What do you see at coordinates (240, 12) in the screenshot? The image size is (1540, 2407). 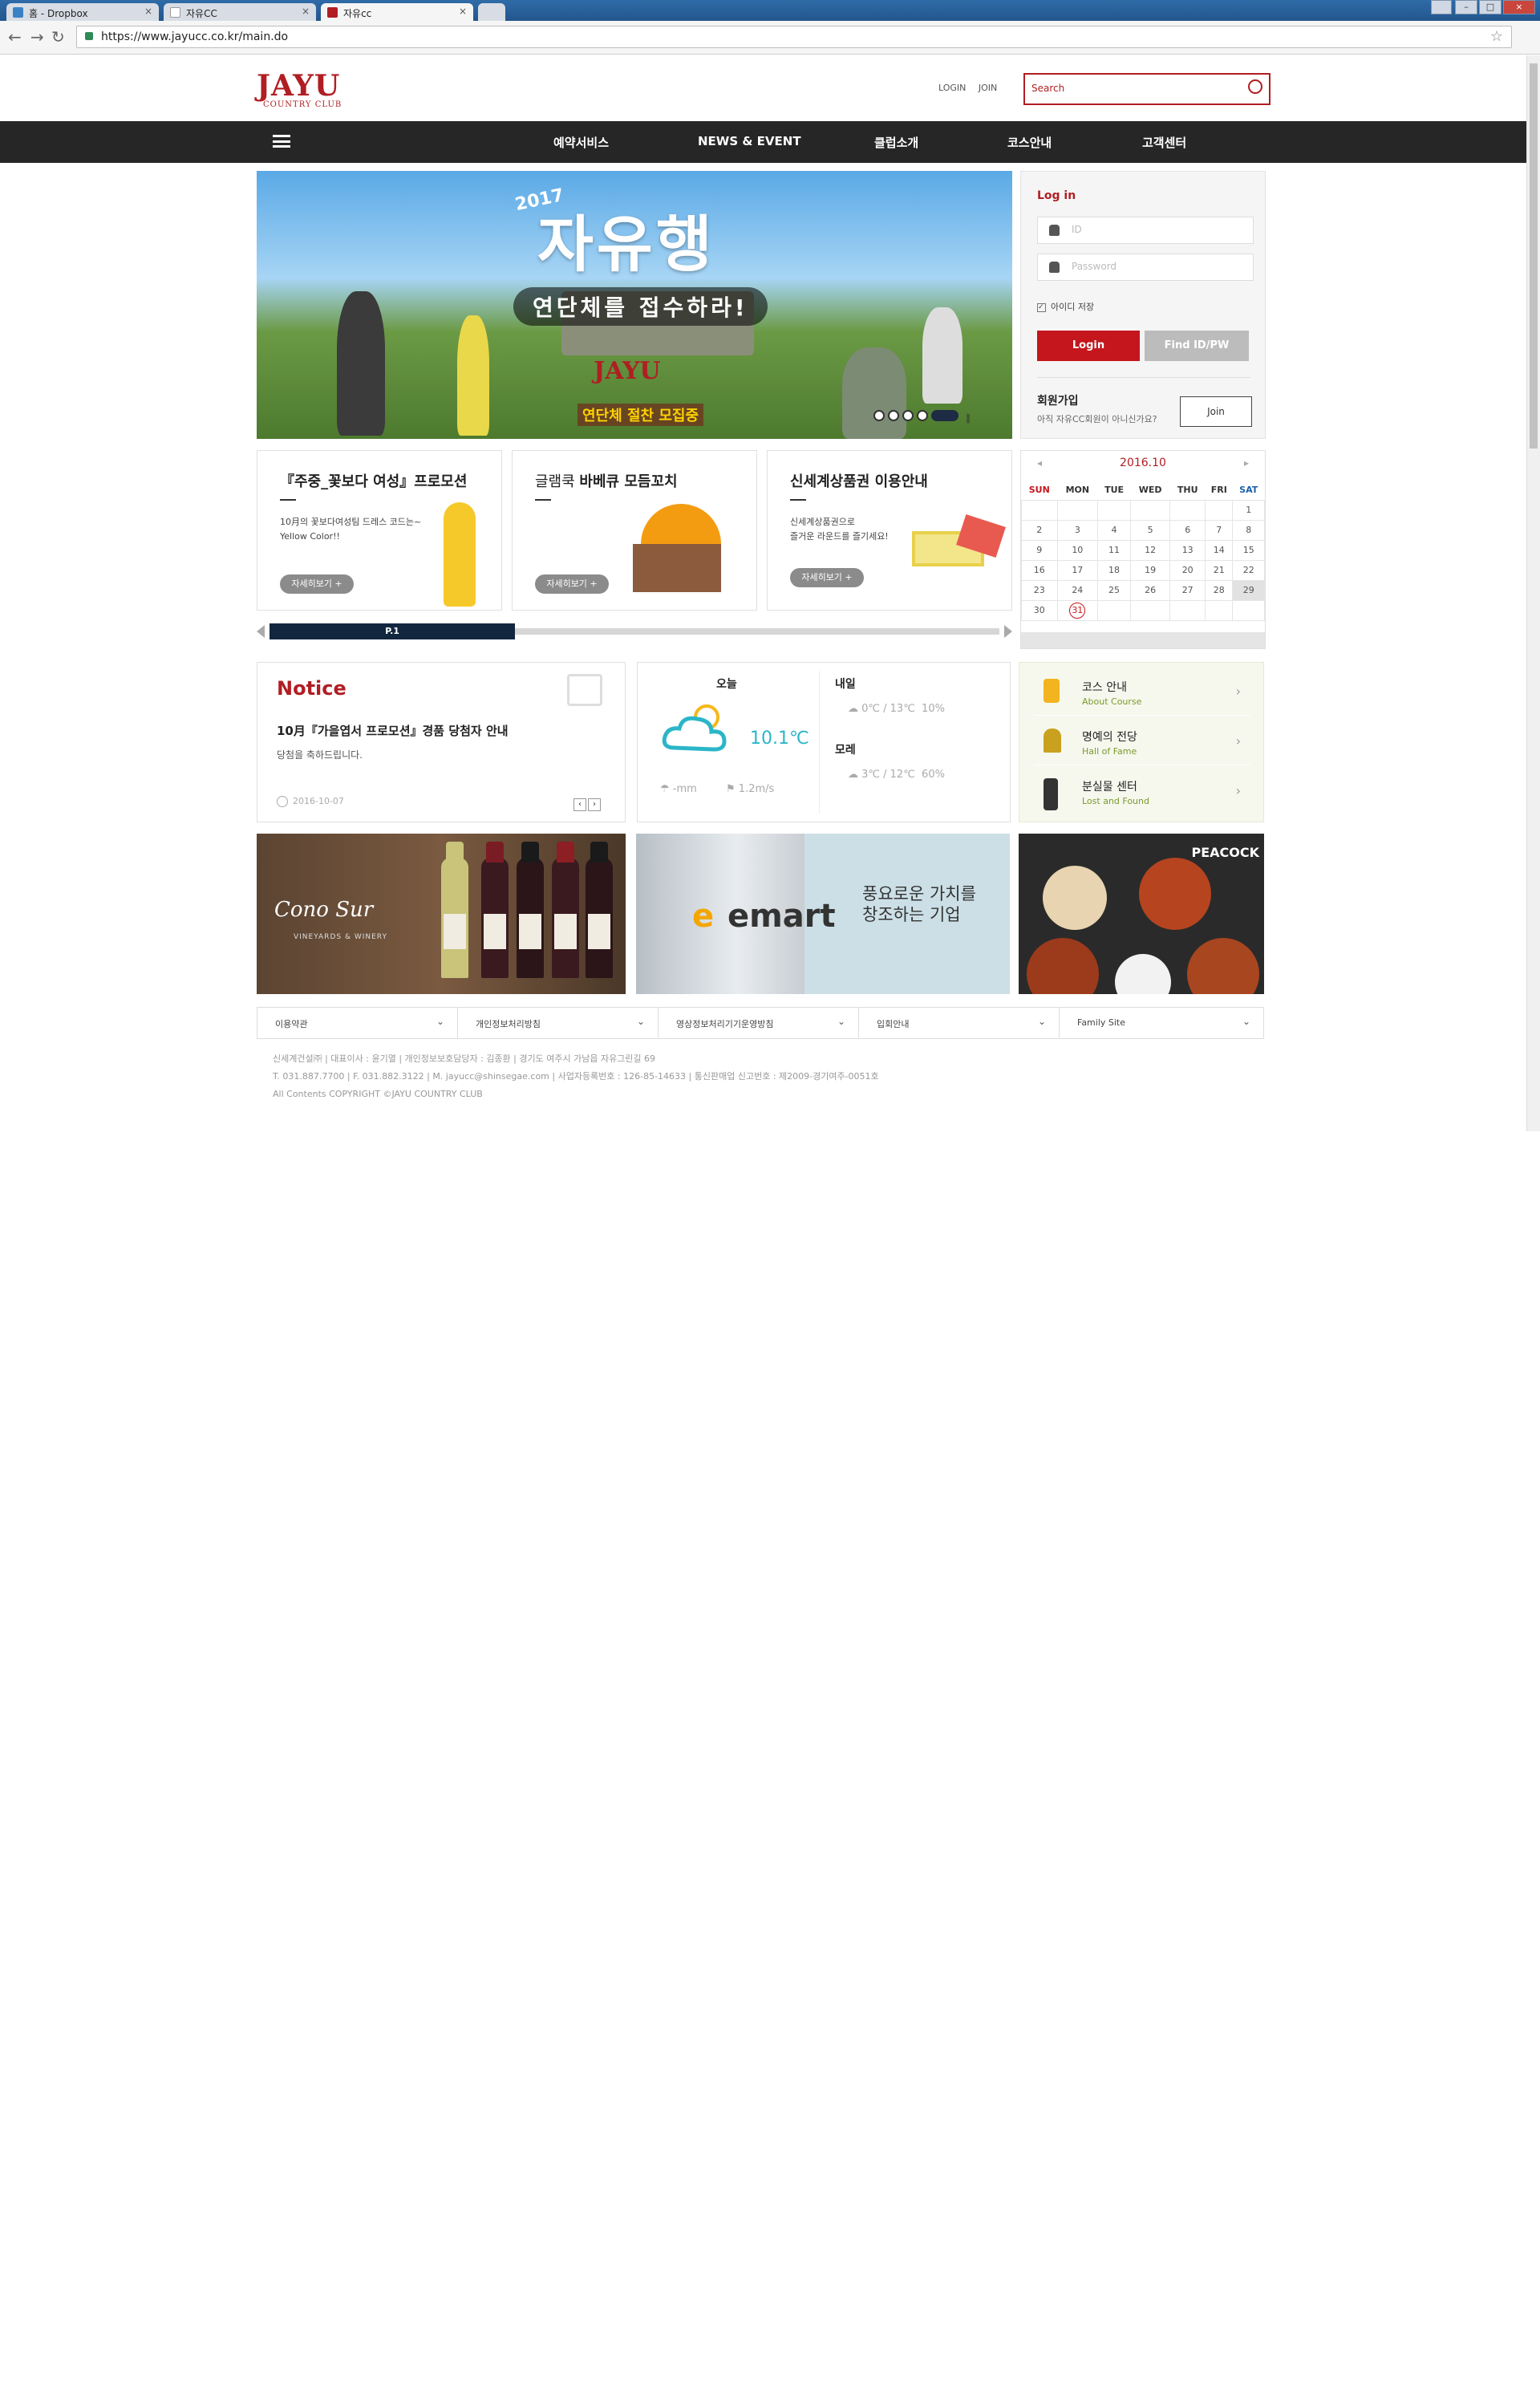 I see `browser-tab-jayucc: 자유CC ×` at bounding box center [240, 12].